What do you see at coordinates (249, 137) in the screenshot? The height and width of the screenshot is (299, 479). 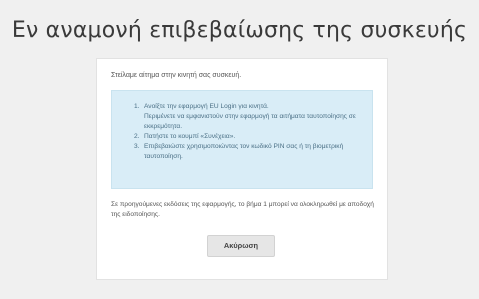 I see `instruction-step-2: Πατήστε το κουμπί «Συνέχεια».` at bounding box center [249, 137].